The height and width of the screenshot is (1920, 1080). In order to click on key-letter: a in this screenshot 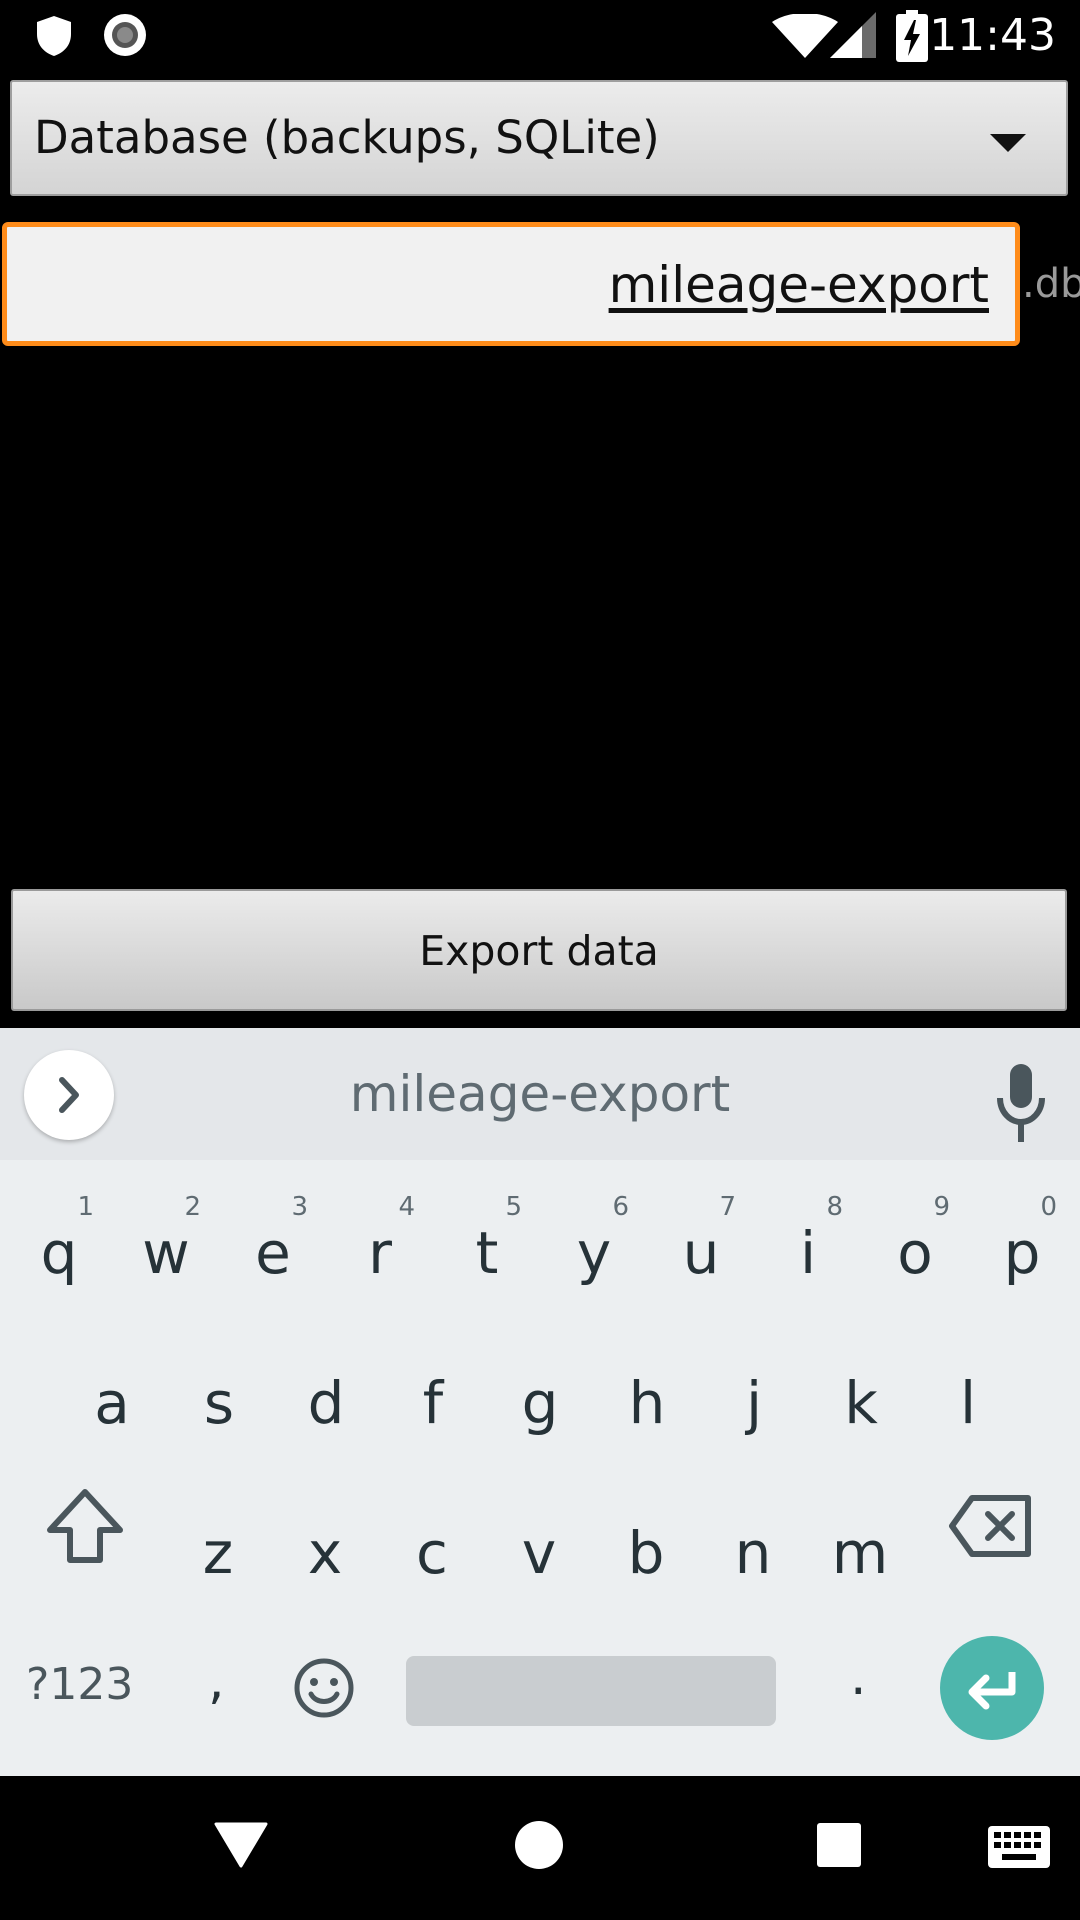, I will do `click(112, 1403)`.